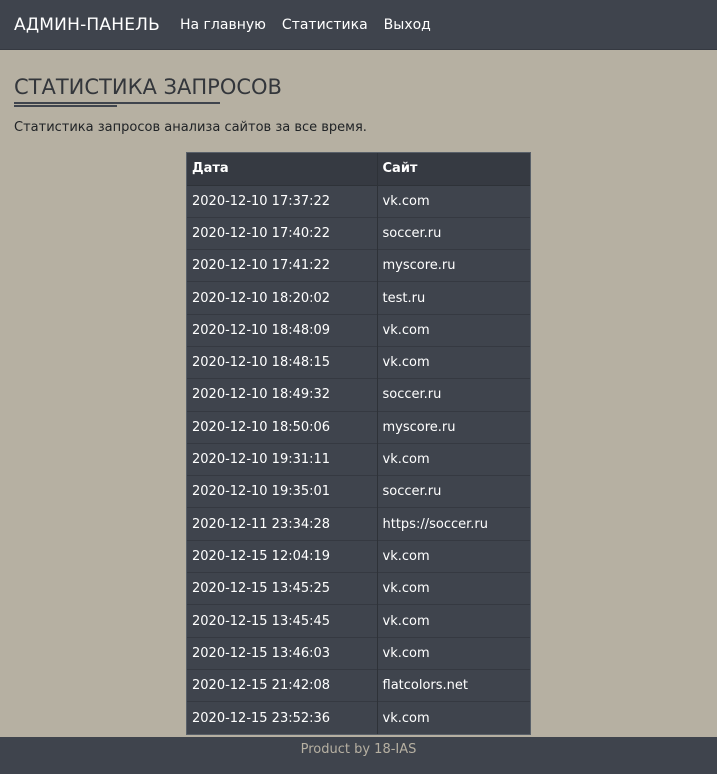  I want to click on date-cell: 2020-12-15 12:04:19, so click(282, 556).